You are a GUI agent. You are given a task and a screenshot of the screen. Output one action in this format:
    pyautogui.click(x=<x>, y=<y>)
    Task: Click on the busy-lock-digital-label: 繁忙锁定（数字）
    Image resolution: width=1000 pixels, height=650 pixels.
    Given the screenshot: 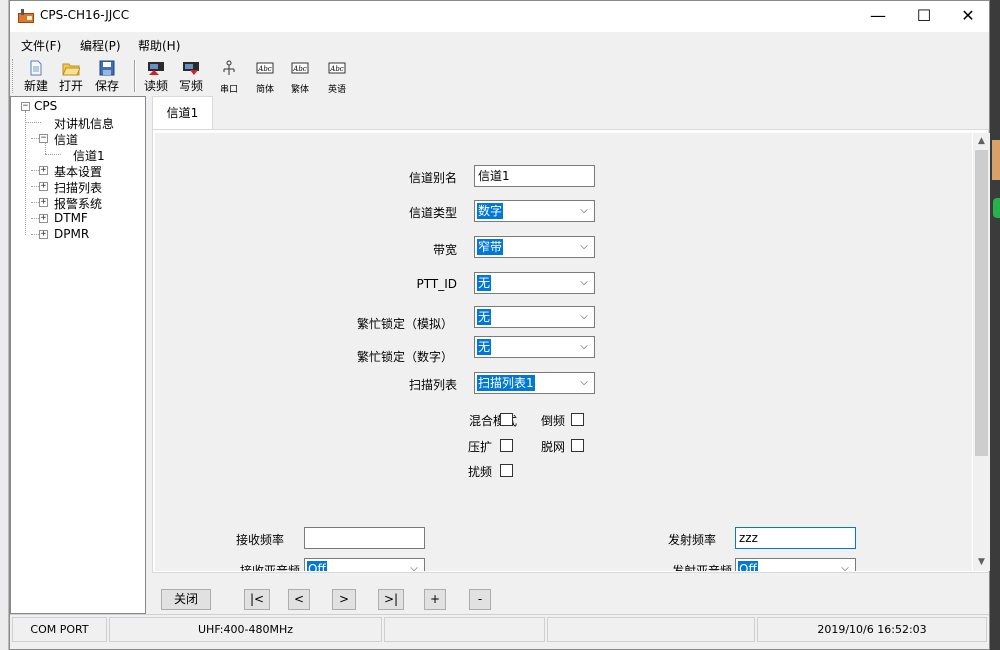 What is the action you would take?
    pyautogui.click(x=404, y=357)
    